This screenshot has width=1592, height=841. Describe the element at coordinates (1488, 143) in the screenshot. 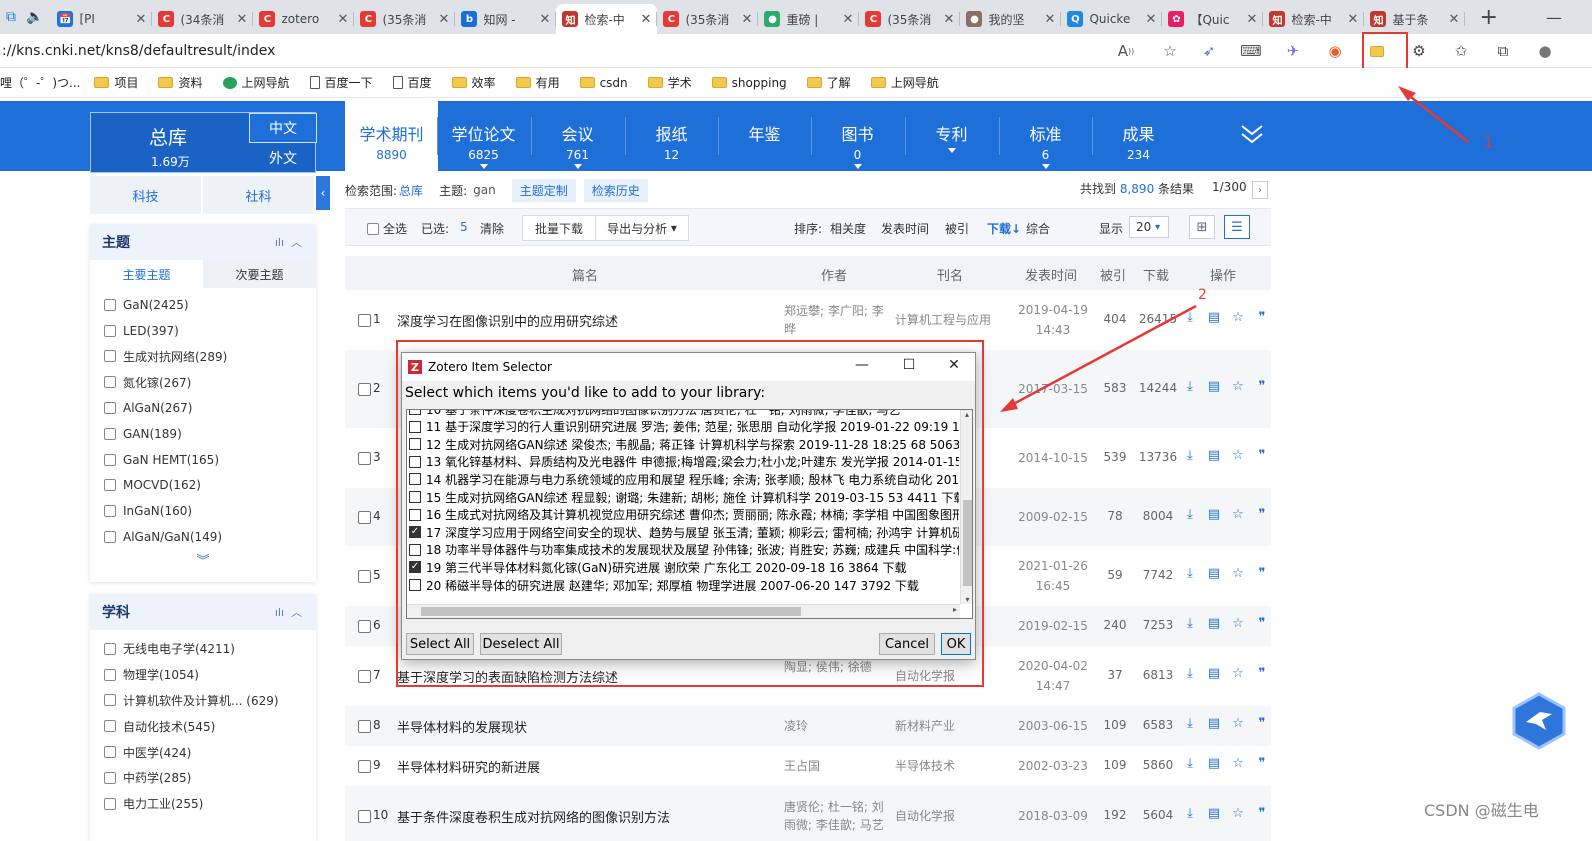

I see `annotation-label-1: 1` at that location.